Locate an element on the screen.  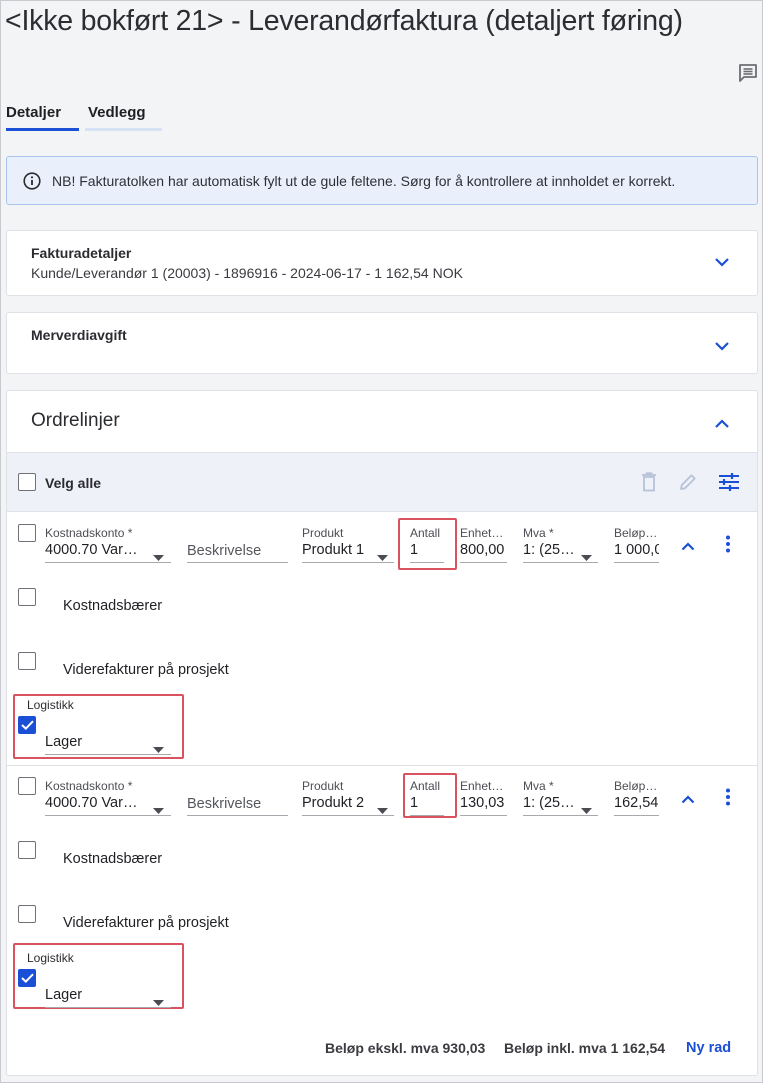
invoice-details-title: Fakturadetaljer is located at coordinates (81, 253).